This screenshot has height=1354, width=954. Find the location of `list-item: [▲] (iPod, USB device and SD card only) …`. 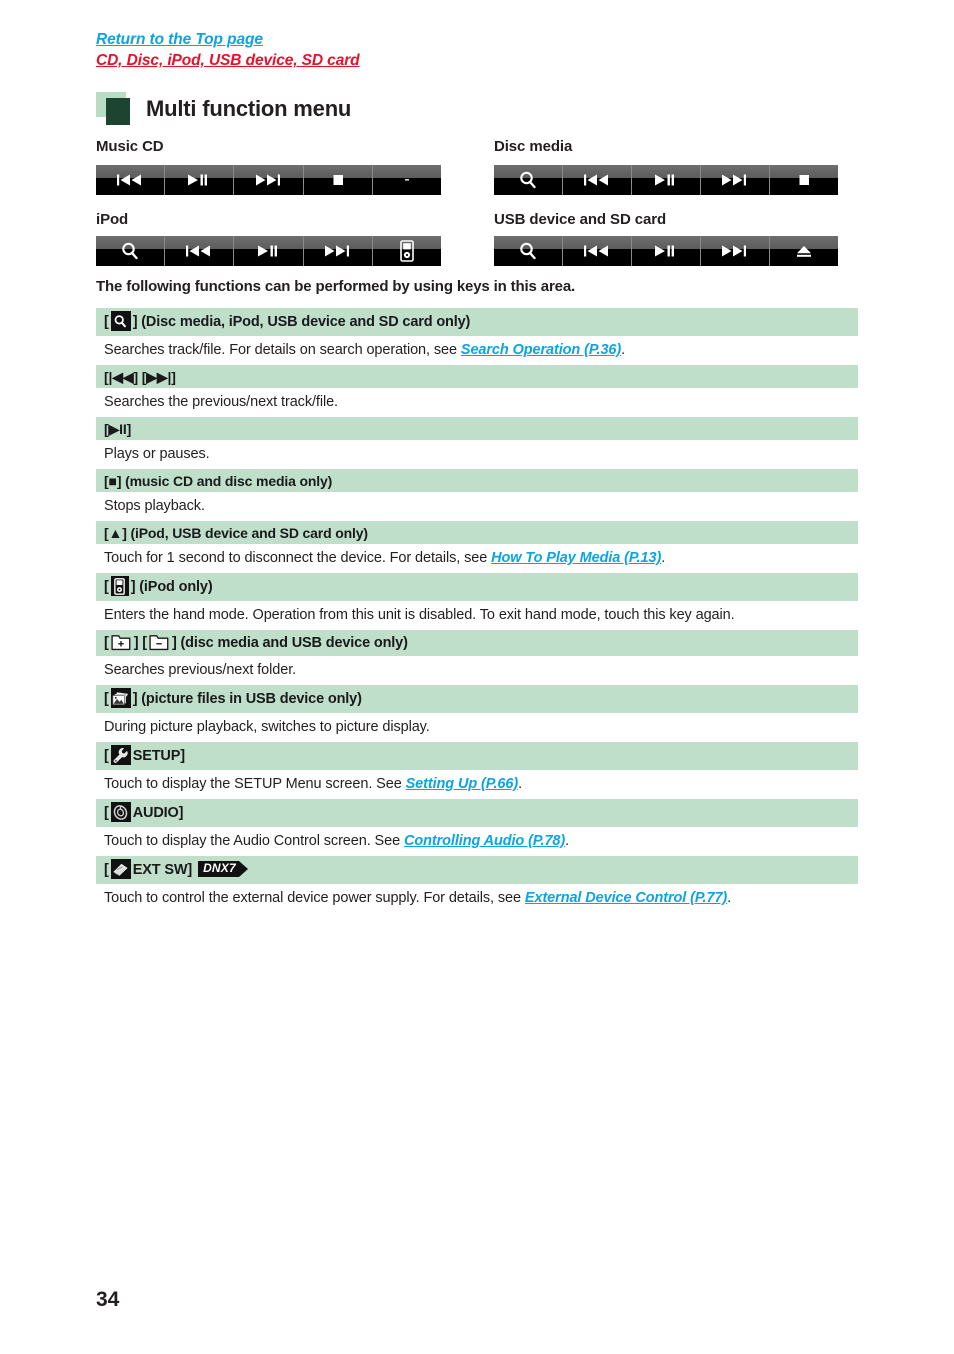

list-item: [▲] (iPod, USB device and SD card only) … is located at coordinates (477, 547).